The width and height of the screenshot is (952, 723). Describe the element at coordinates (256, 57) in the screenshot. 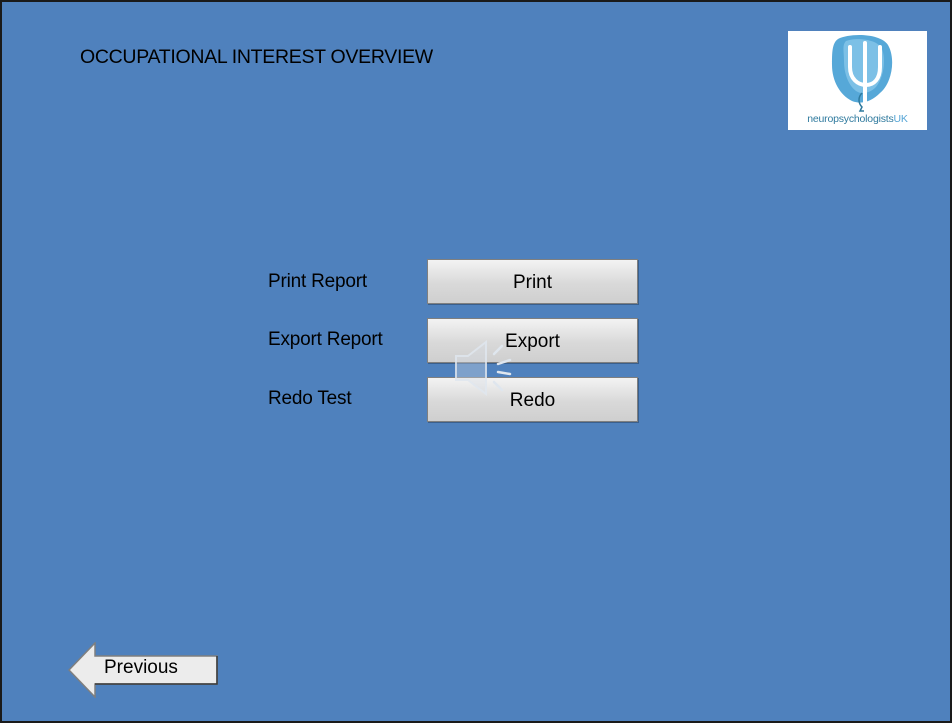

I see `page-title: OCCUPATIONAL INTEREST OVERVIEW` at that location.